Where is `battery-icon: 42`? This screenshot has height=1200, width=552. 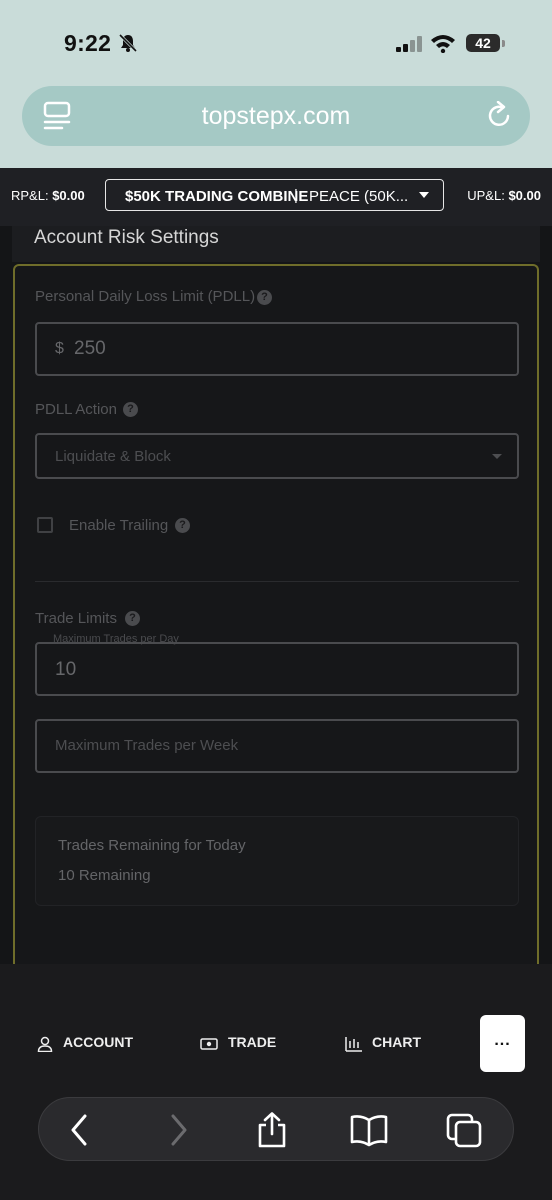
battery-icon: 42 is located at coordinates (483, 43).